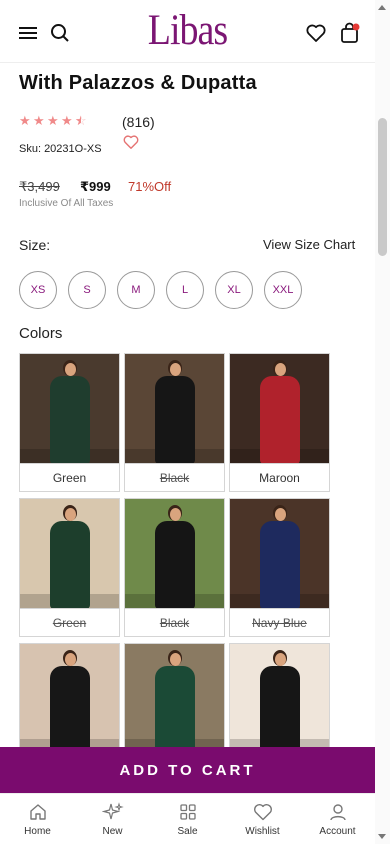 The image size is (390, 844). I want to click on size-option-xs: XS, so click(38, 290).